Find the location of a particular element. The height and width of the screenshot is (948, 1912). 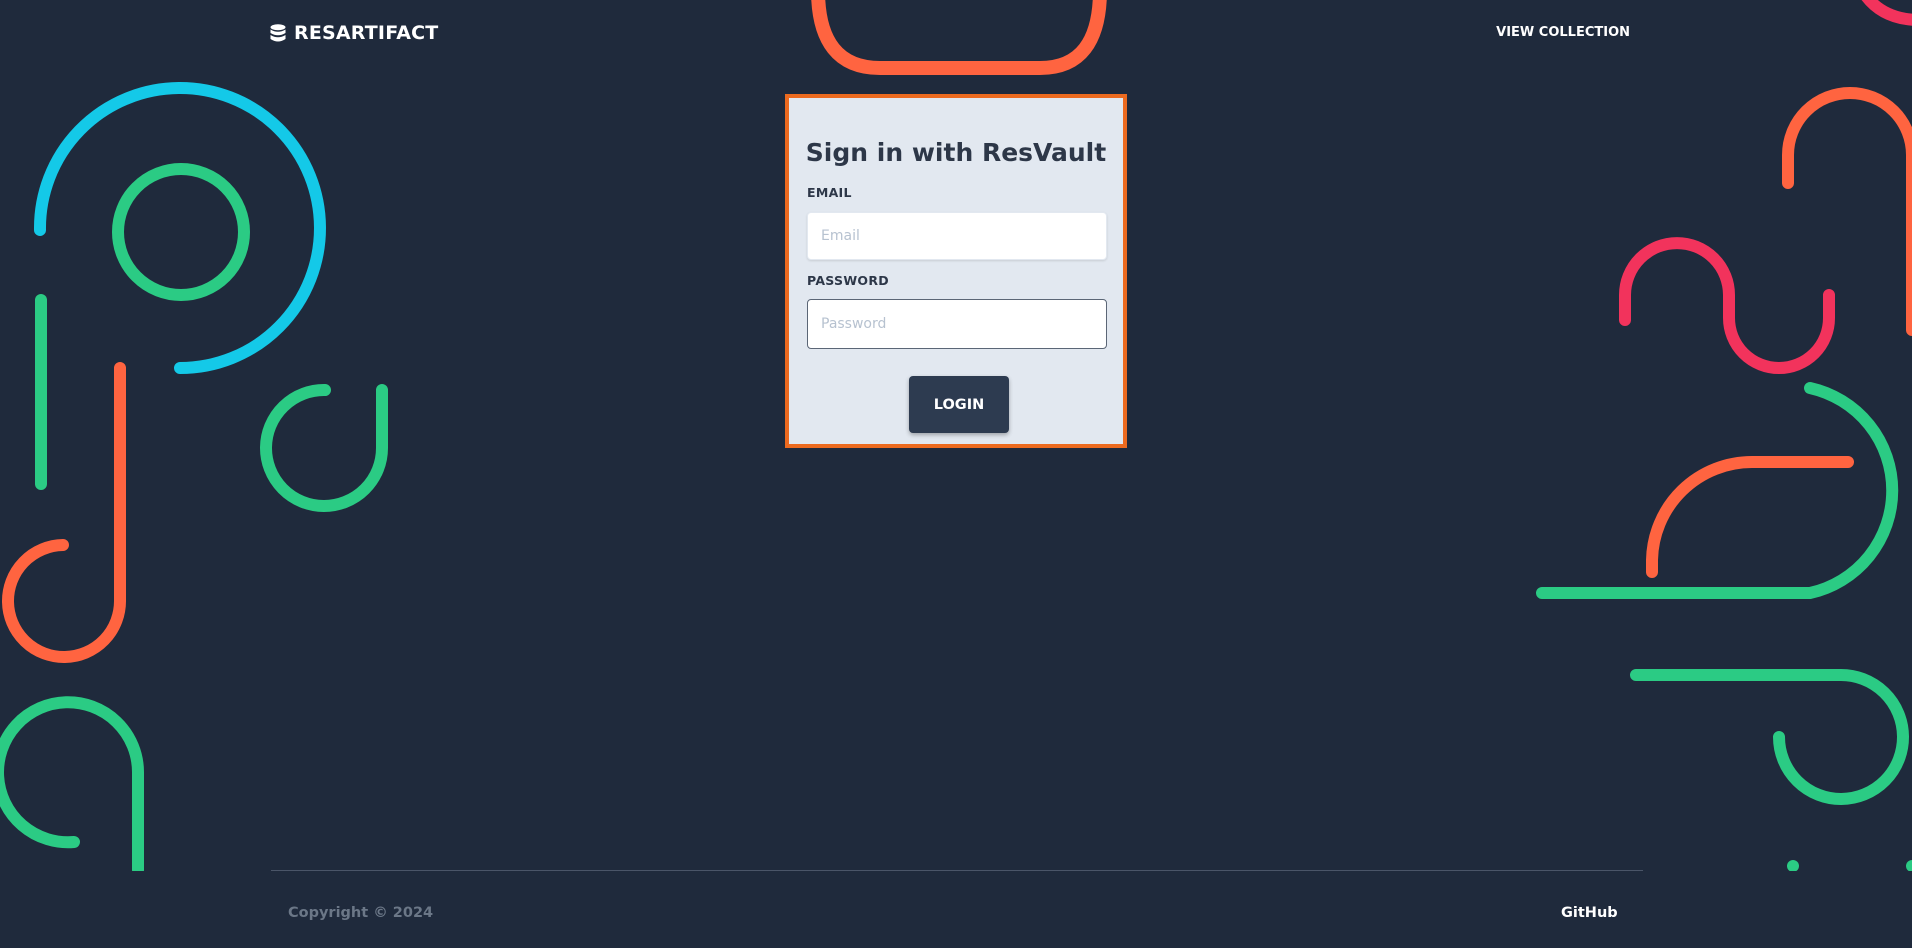

deco-orange-hook is located at coordinates (64, 512).